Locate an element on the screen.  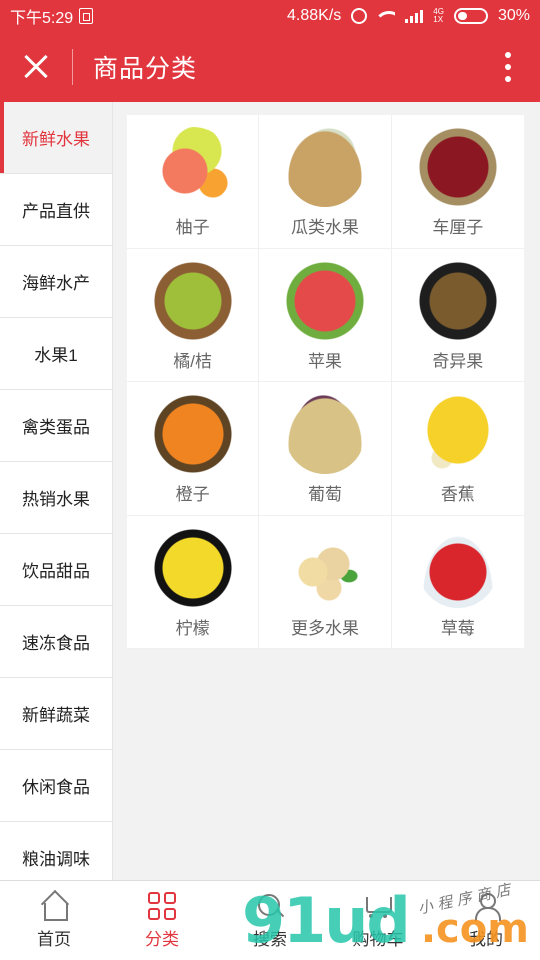
category-label: 香蕉 is located at coordinates (457, 494).